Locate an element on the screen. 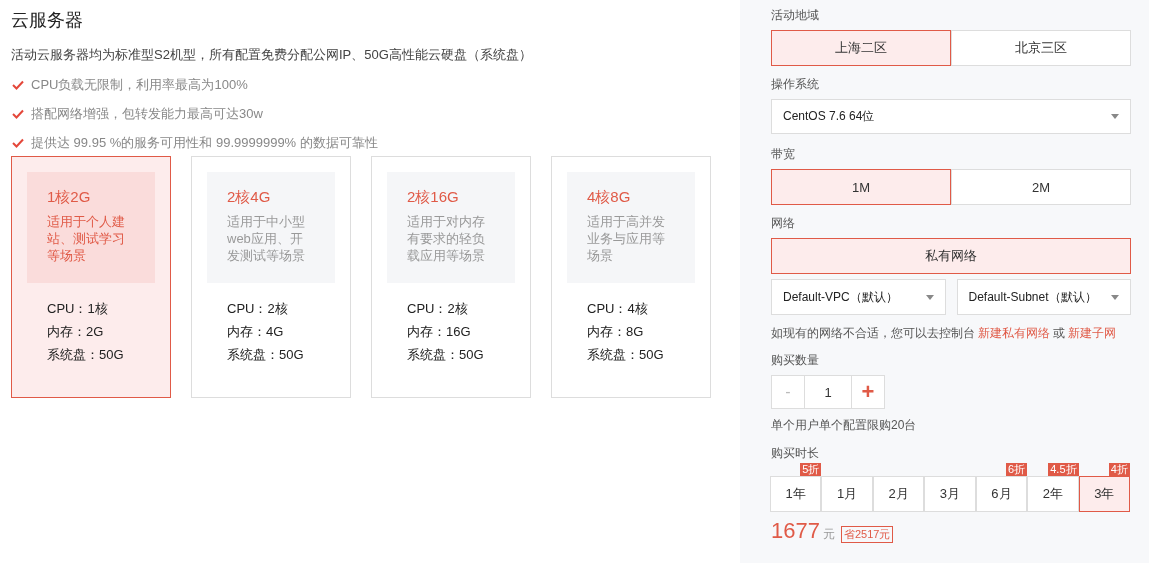 Image resolution: width=1149 pixels, height=563 pixels. page-title: 云服务器 is located at coordinates (47, 20).